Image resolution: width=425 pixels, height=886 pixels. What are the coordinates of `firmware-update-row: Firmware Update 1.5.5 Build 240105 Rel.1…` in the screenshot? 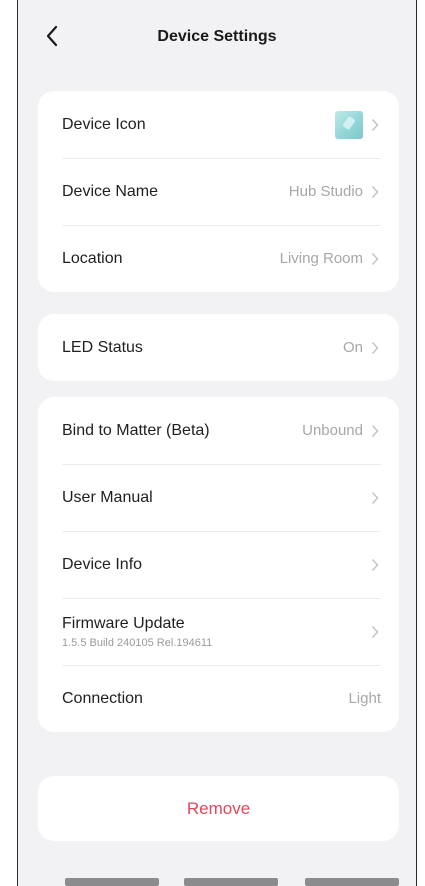 It's located at (218, 631).